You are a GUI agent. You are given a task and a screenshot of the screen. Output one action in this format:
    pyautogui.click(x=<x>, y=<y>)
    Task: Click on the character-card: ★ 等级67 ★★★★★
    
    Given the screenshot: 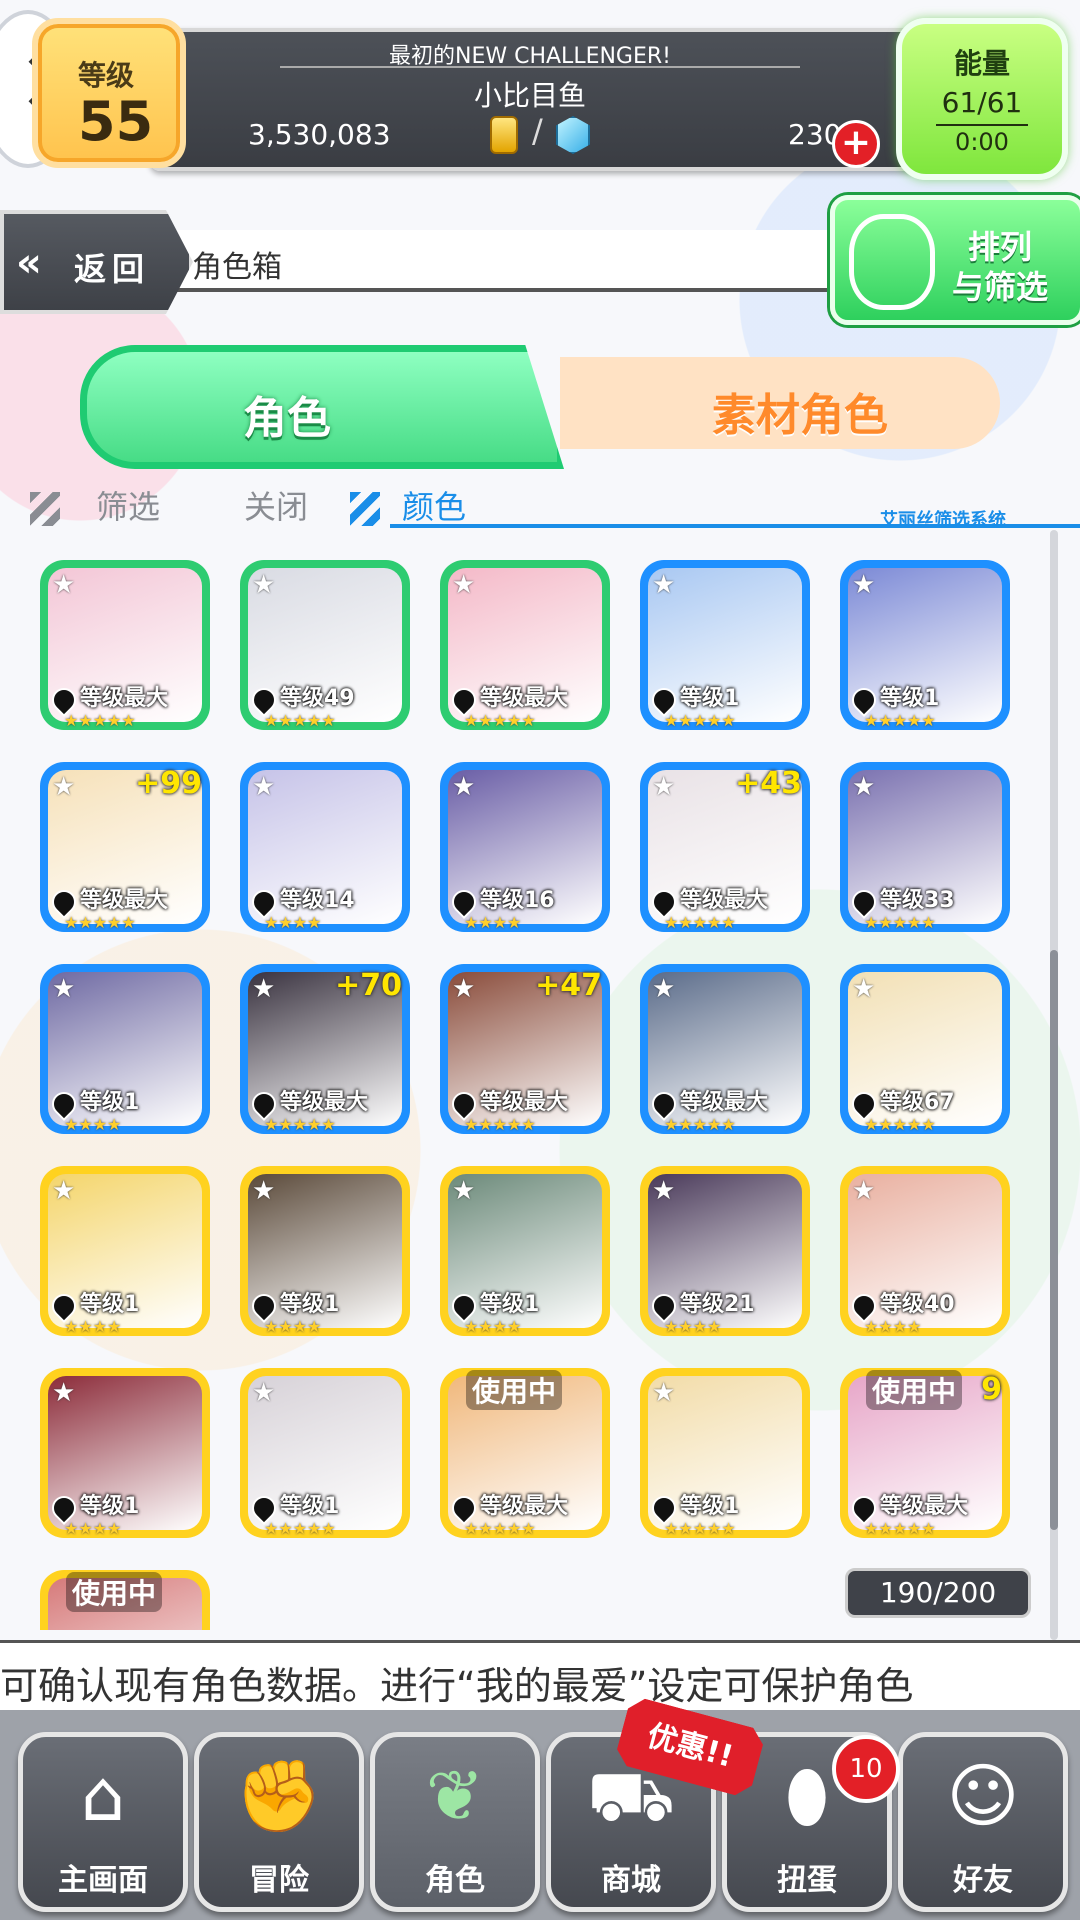 What is the action you would take?
    pyautogui.click(x=925, y=1049)
    